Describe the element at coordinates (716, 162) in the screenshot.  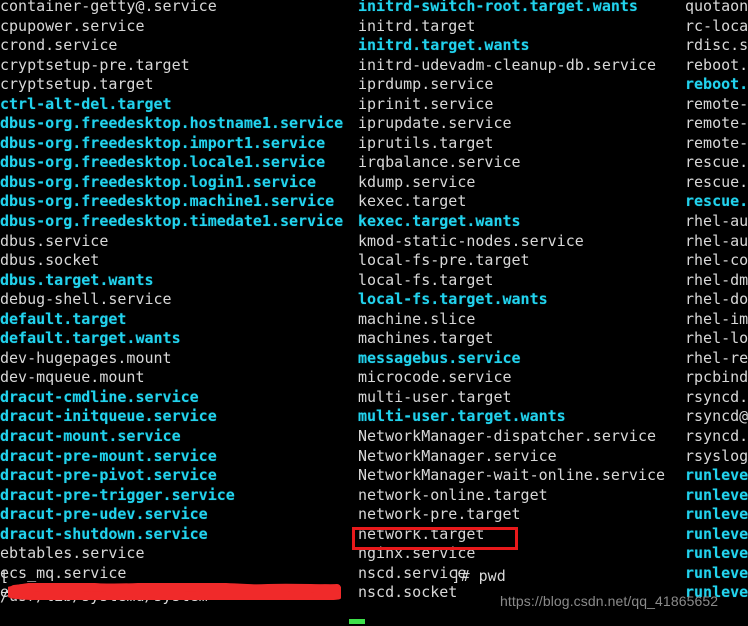
I see `listing-entry: rescue.s` at that location.